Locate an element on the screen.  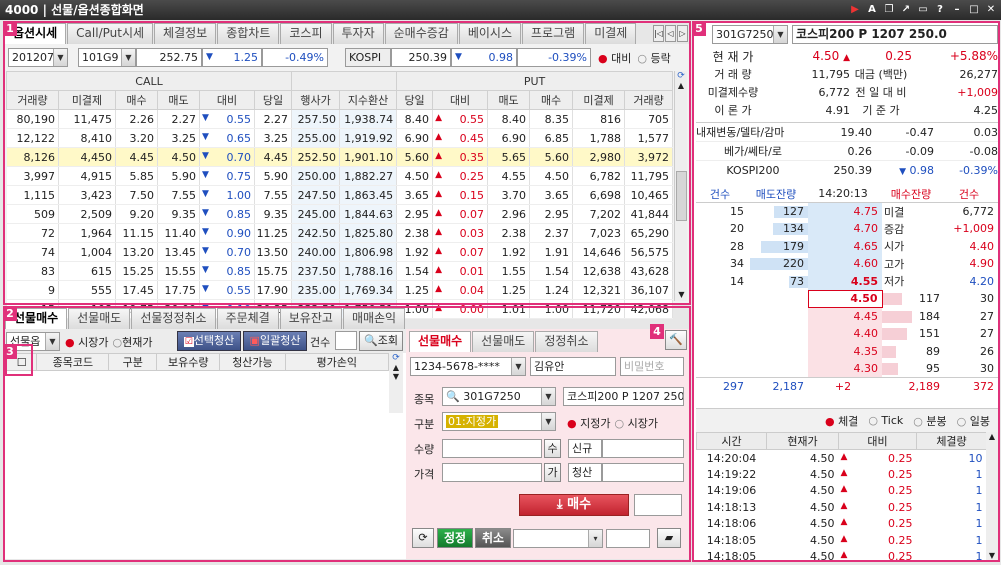
tab-s2-5: 매매손익 is located at coordinates (374, 318).